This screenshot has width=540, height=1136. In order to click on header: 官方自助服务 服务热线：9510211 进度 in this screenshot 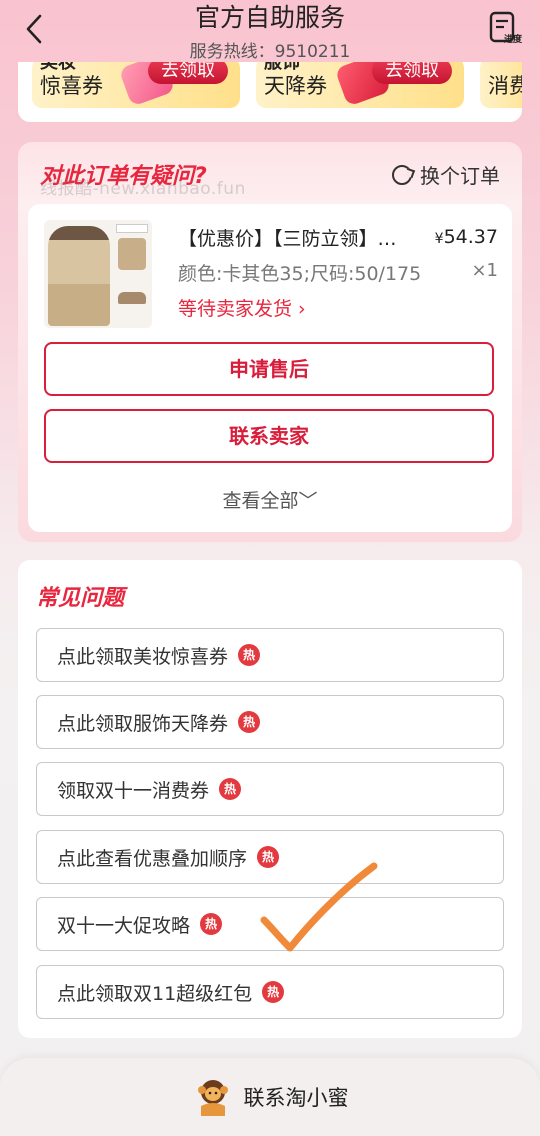, I will do `click(270, 31)`.